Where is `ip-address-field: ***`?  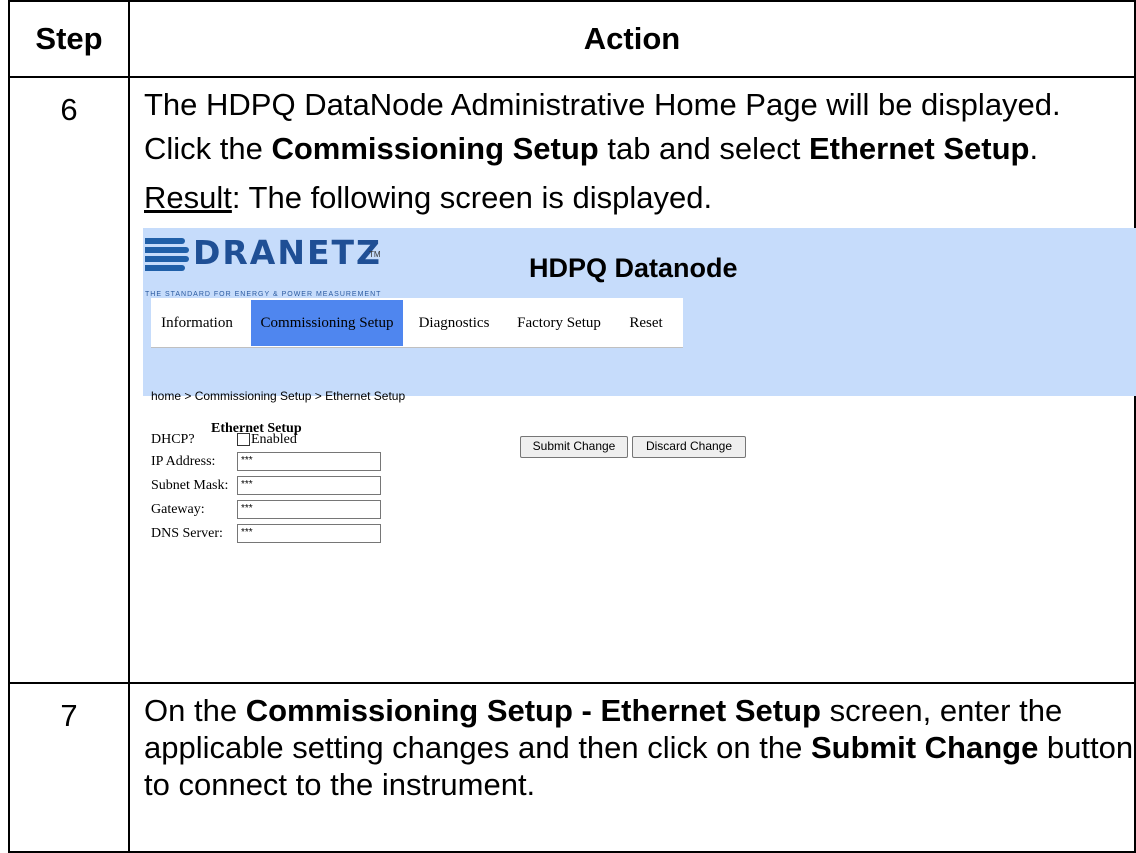 ip-address-field: *** is located at coordinates (309, 461).